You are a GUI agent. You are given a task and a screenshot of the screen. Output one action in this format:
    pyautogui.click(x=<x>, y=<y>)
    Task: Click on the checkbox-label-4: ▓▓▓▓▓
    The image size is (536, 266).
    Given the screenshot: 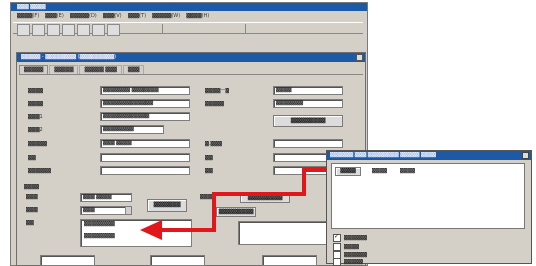 What is the action you would take?
    pyautogui.click(x=354, y=262)
    